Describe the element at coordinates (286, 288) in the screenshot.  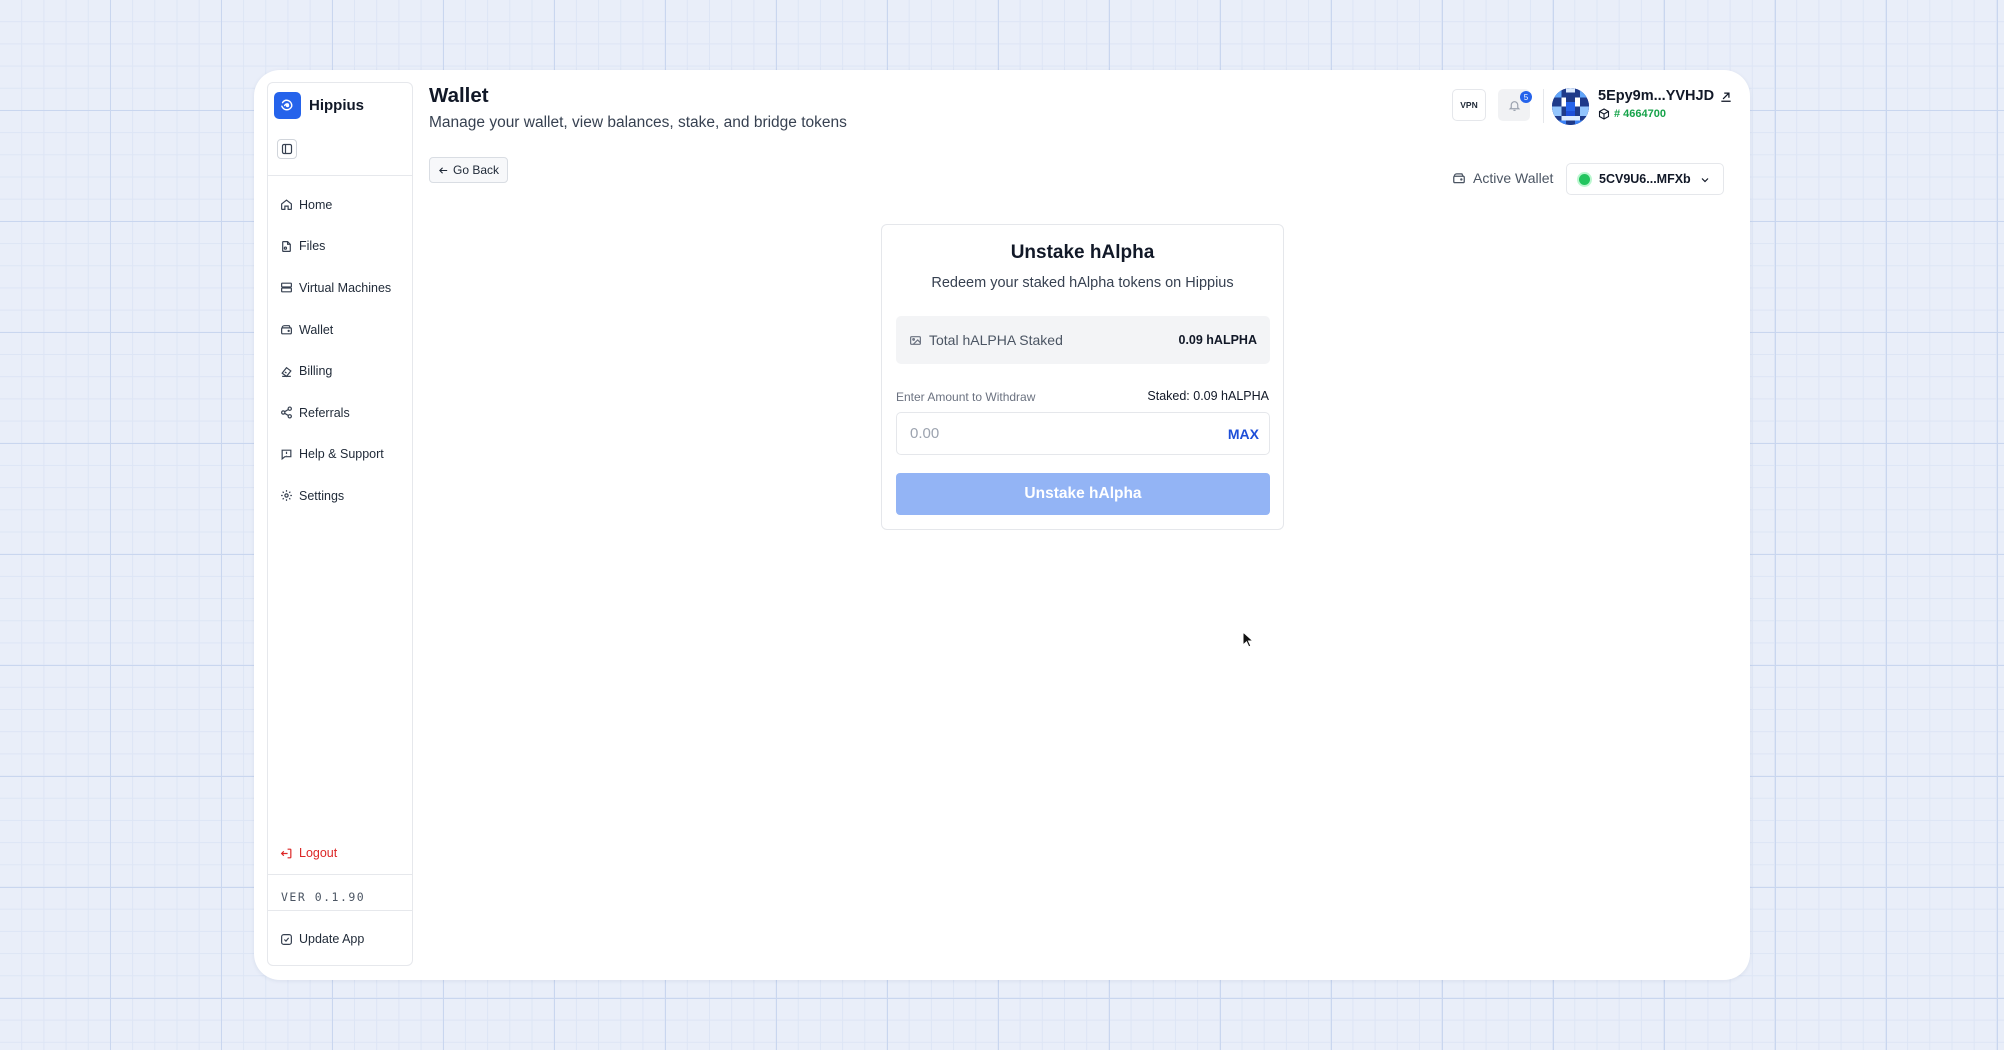
I see `server-icon` at that location.